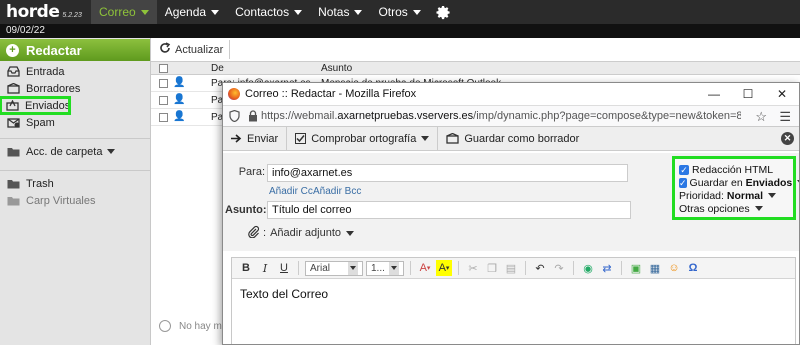 The width and height of the screenshot is (800, 345). Describe the element at coordinates (734, 208) in the screenshot. I see `option-other: Otras opciones` at that location.